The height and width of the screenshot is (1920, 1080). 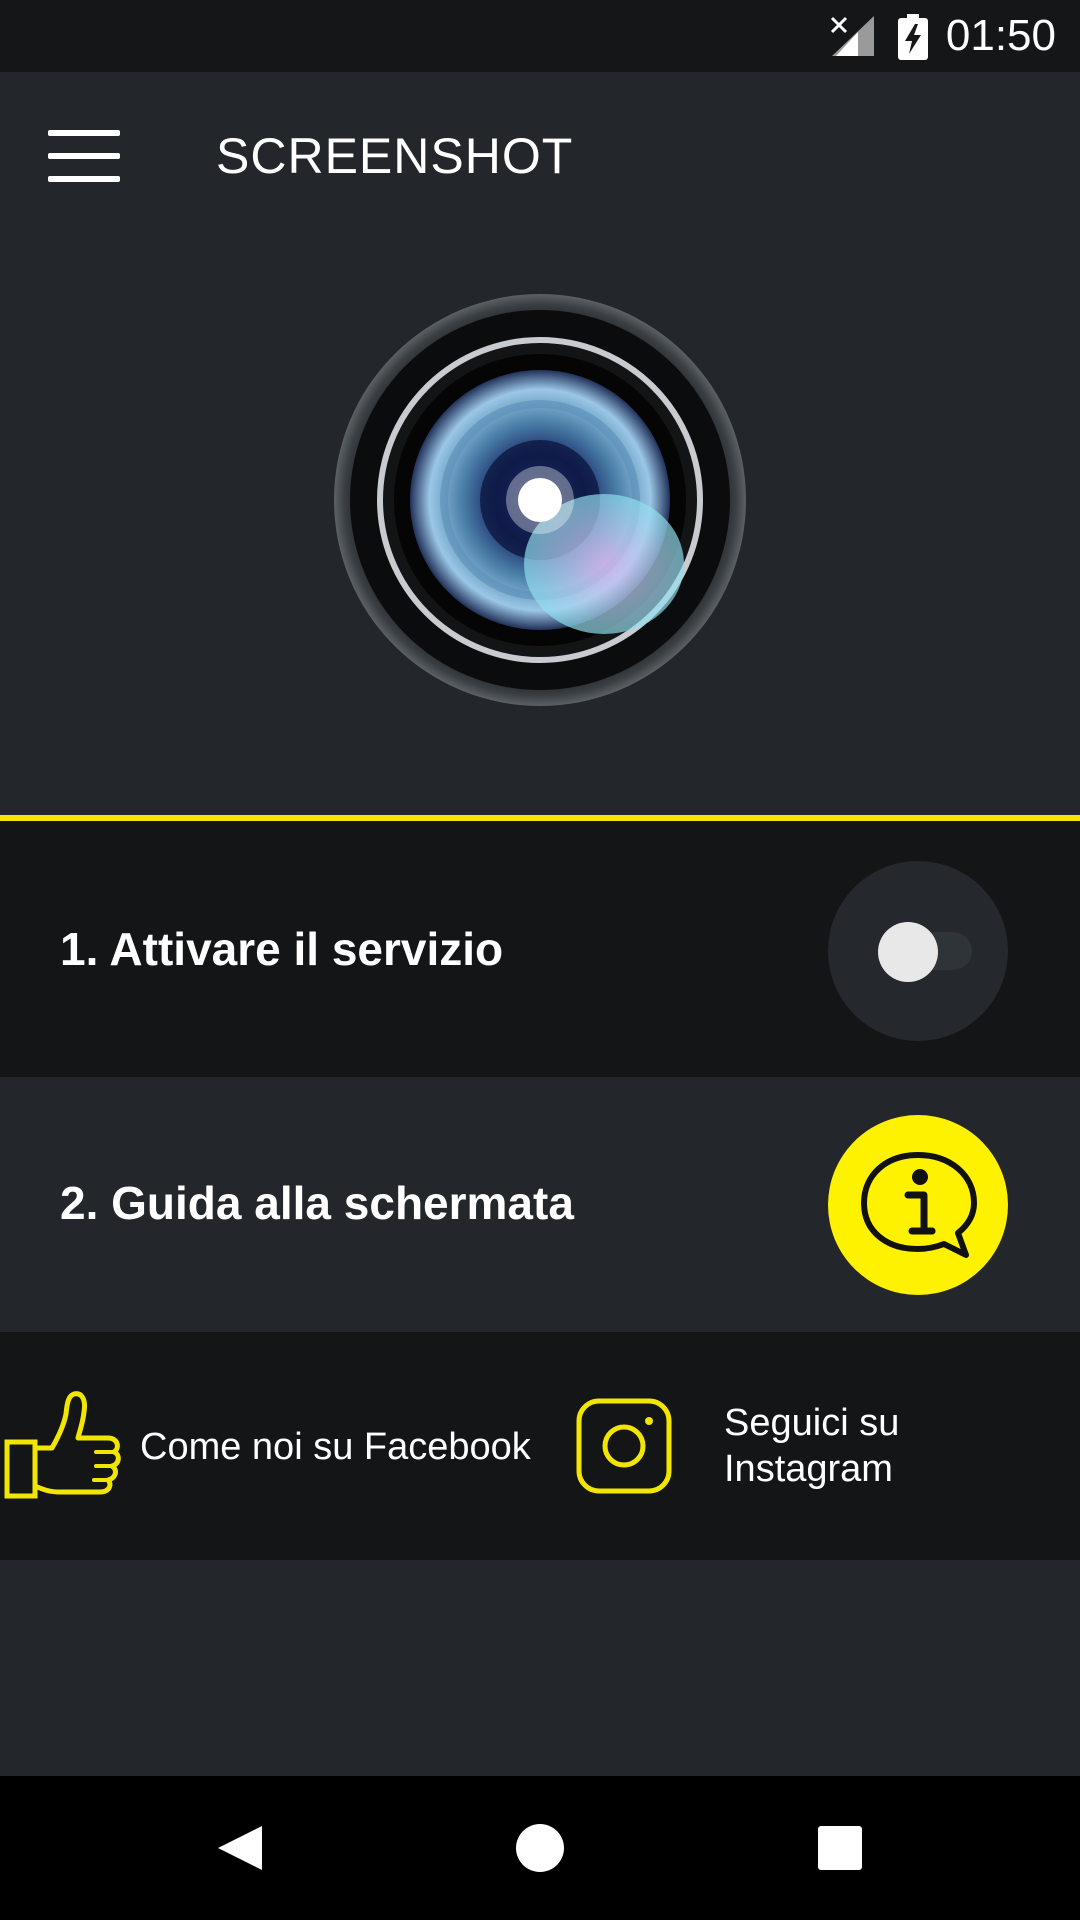 I want to click on app-bar: SCREENSHOT, so click(x=540, y=157).